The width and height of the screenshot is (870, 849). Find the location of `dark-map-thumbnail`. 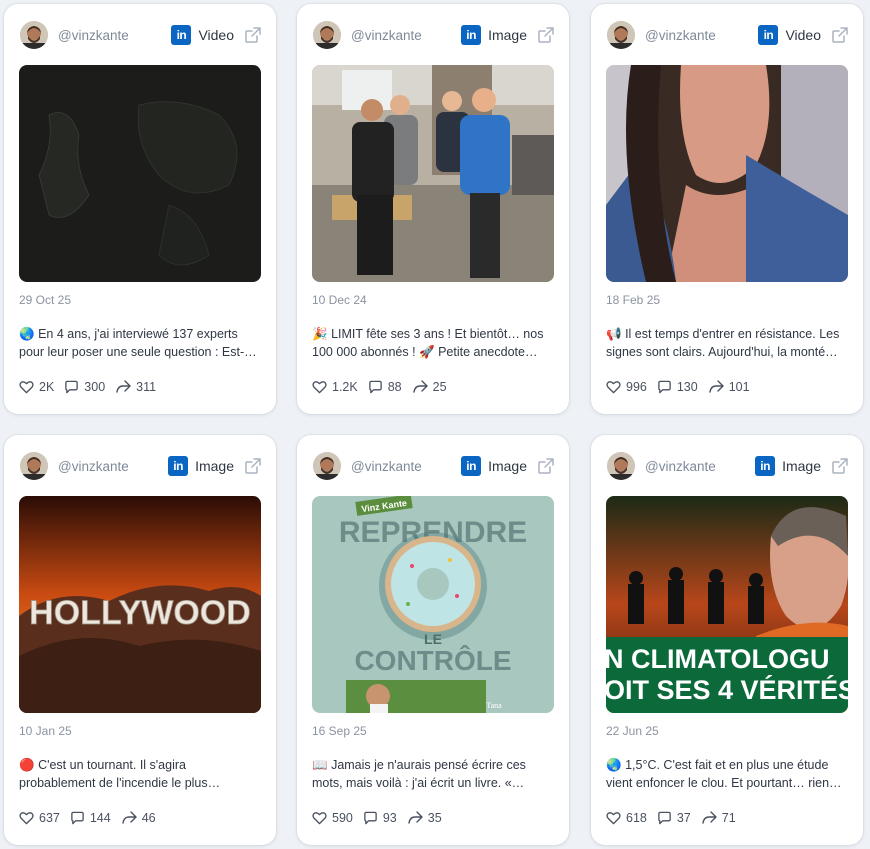

dark-map-thumbnail is located at coordinates (140, 173).